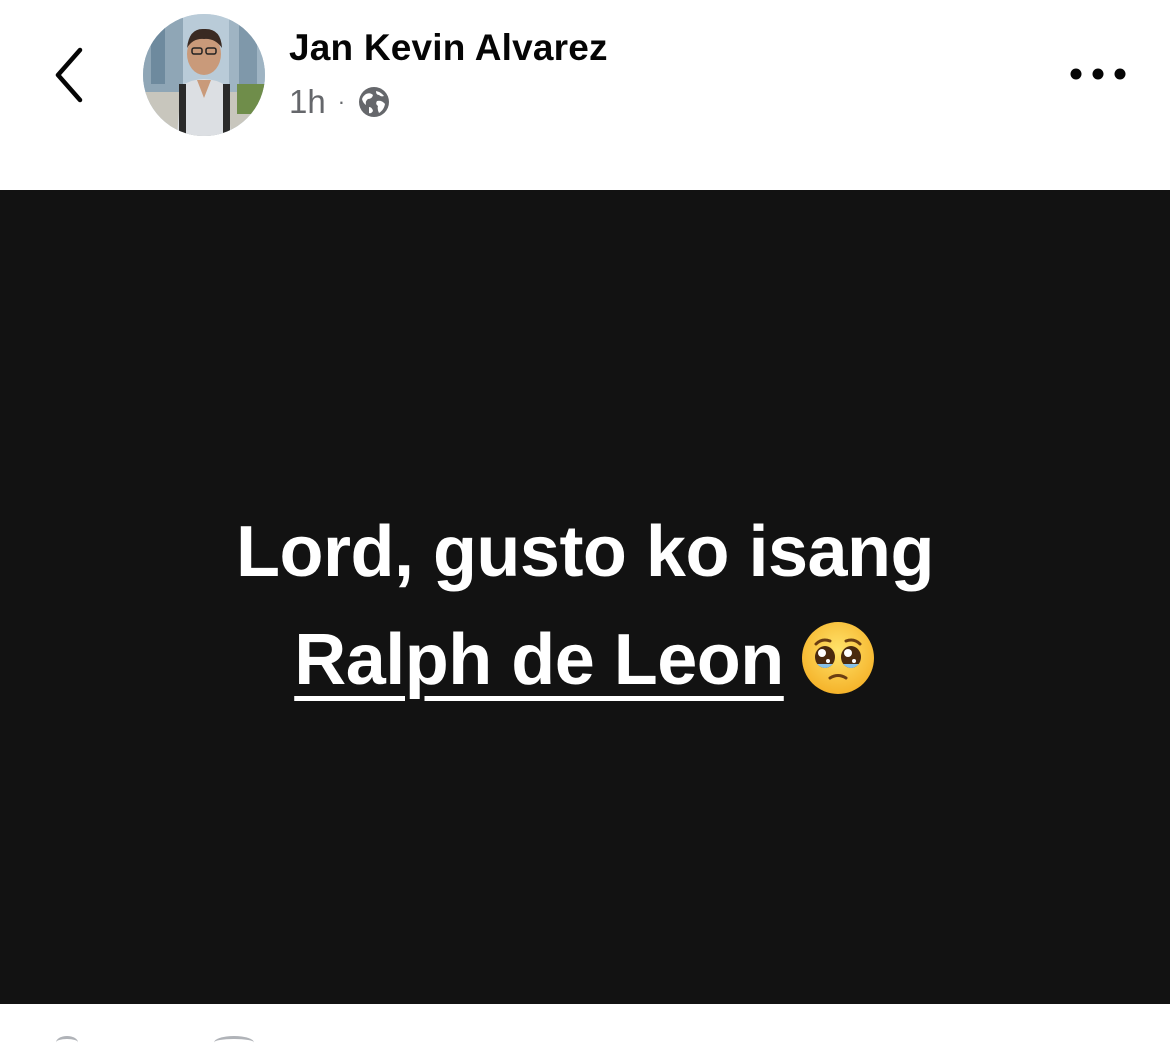 This screenshot has height=1049, width=1170. I want to click on post-text-line-2: Ralph de Leon, so click(585, 660).